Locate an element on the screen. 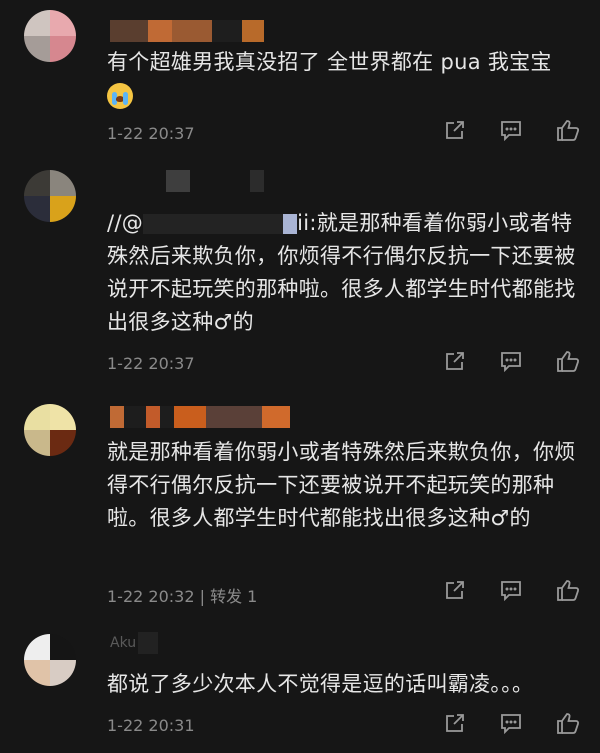 Image resolution: width=600 pixels, height=753 pixels. reply-prefix: //@ is located at coordinates (125, 223).